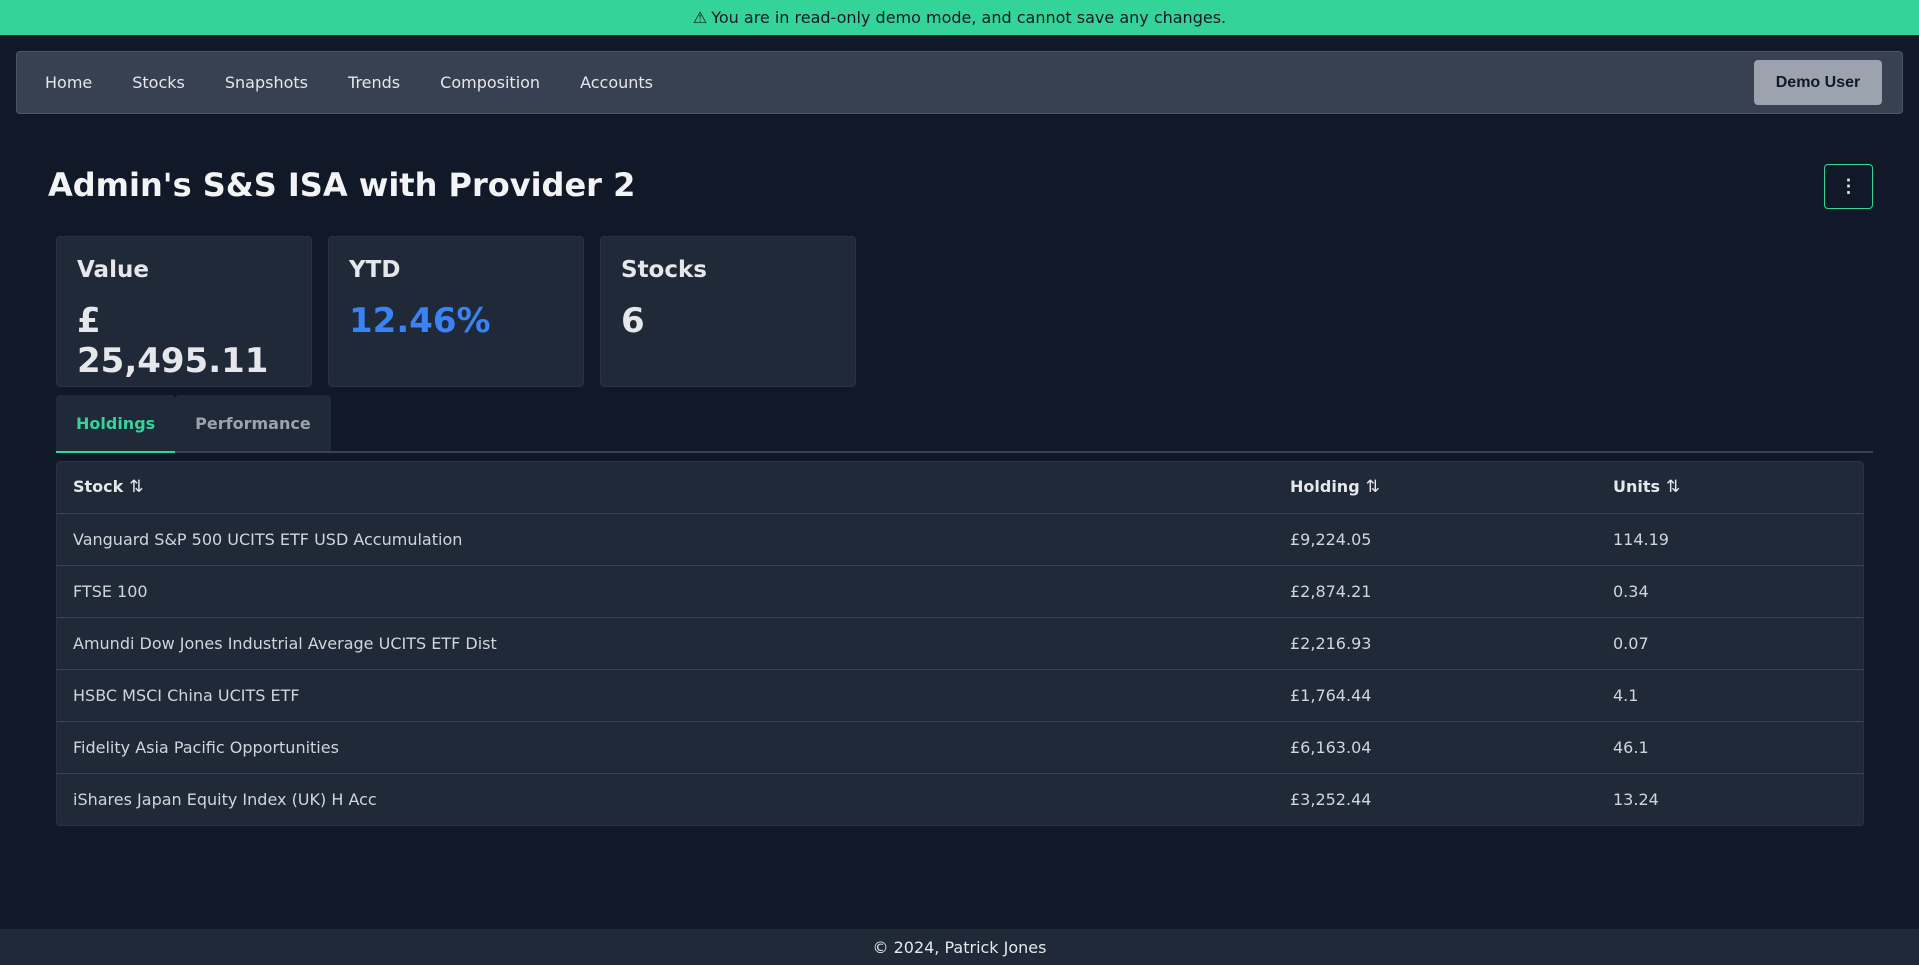 The width and height of the screenshot is (1919, 965). Describe the element at coordinates (68, 82) in the screenshot. I see `nav-link-home: Home` at that location.